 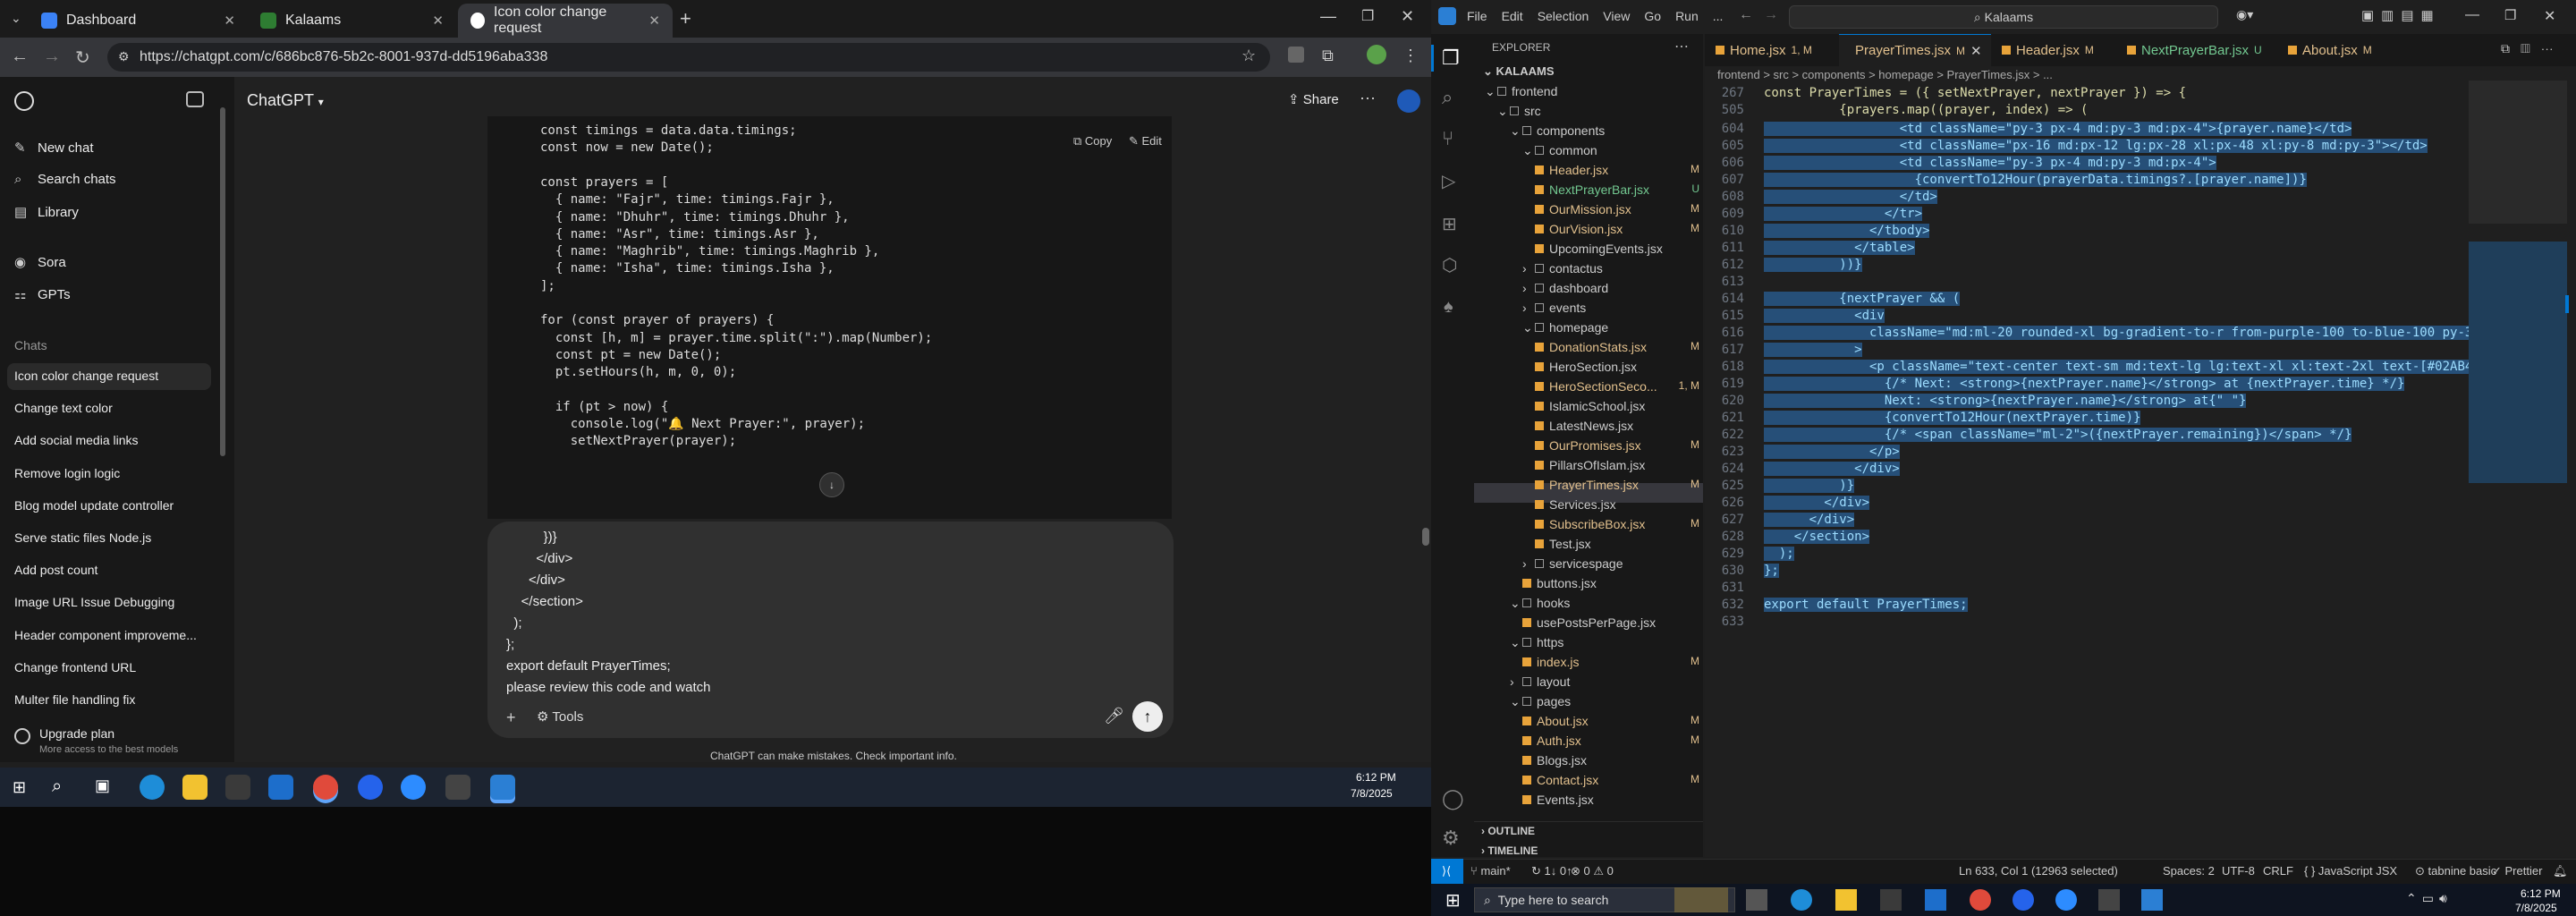 I want to click on menu-item: View, so click(x=1616, y=16).